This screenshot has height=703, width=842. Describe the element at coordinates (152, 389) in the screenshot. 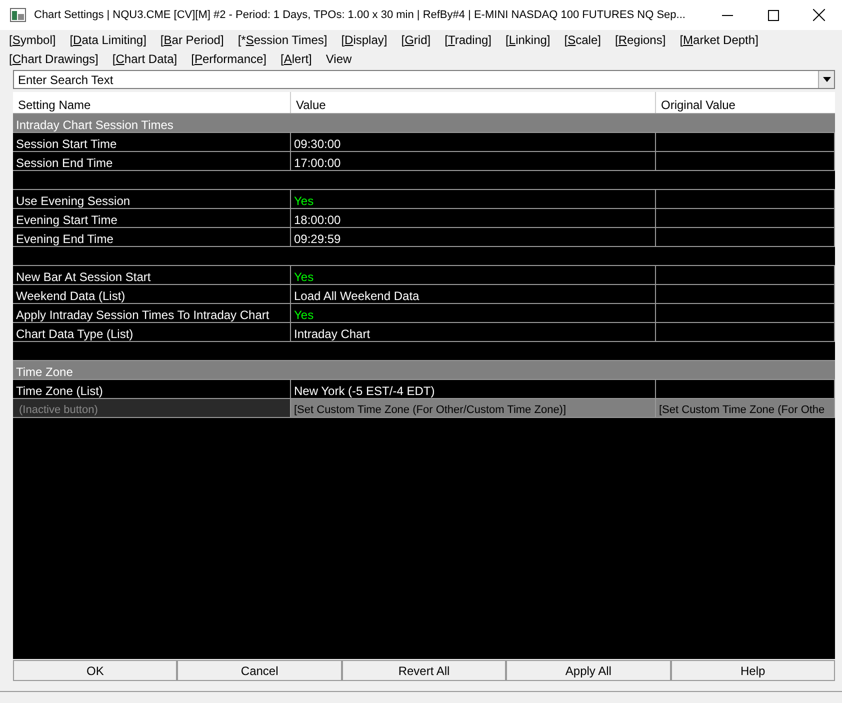

I see `setting-name: Time Zone (List)` at that location.